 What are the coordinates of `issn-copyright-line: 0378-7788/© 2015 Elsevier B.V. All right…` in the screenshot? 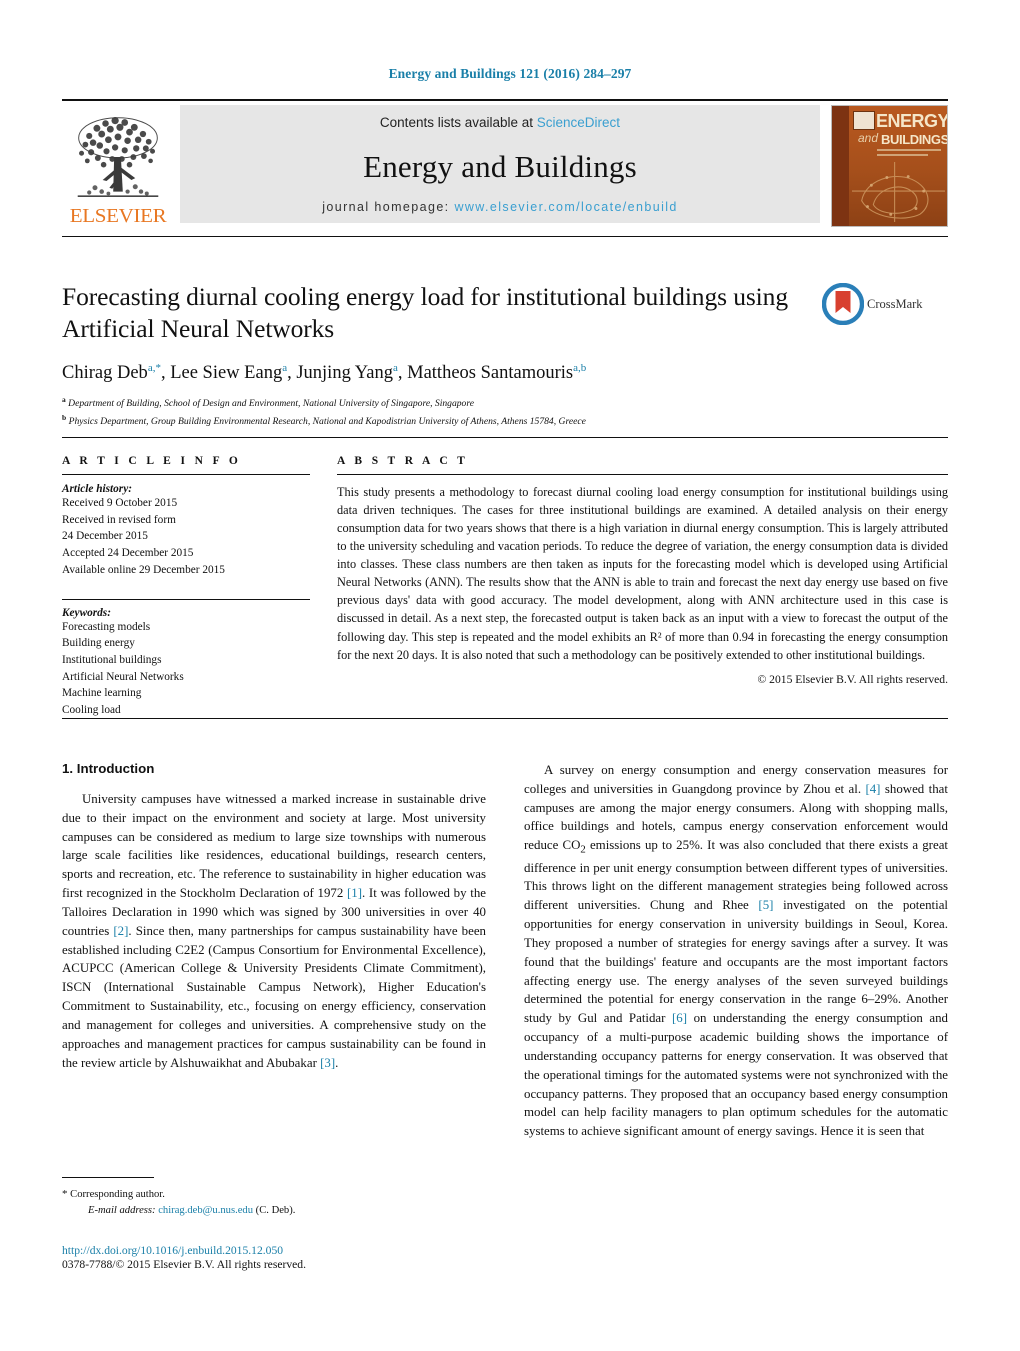 It's located at (184, 1264).